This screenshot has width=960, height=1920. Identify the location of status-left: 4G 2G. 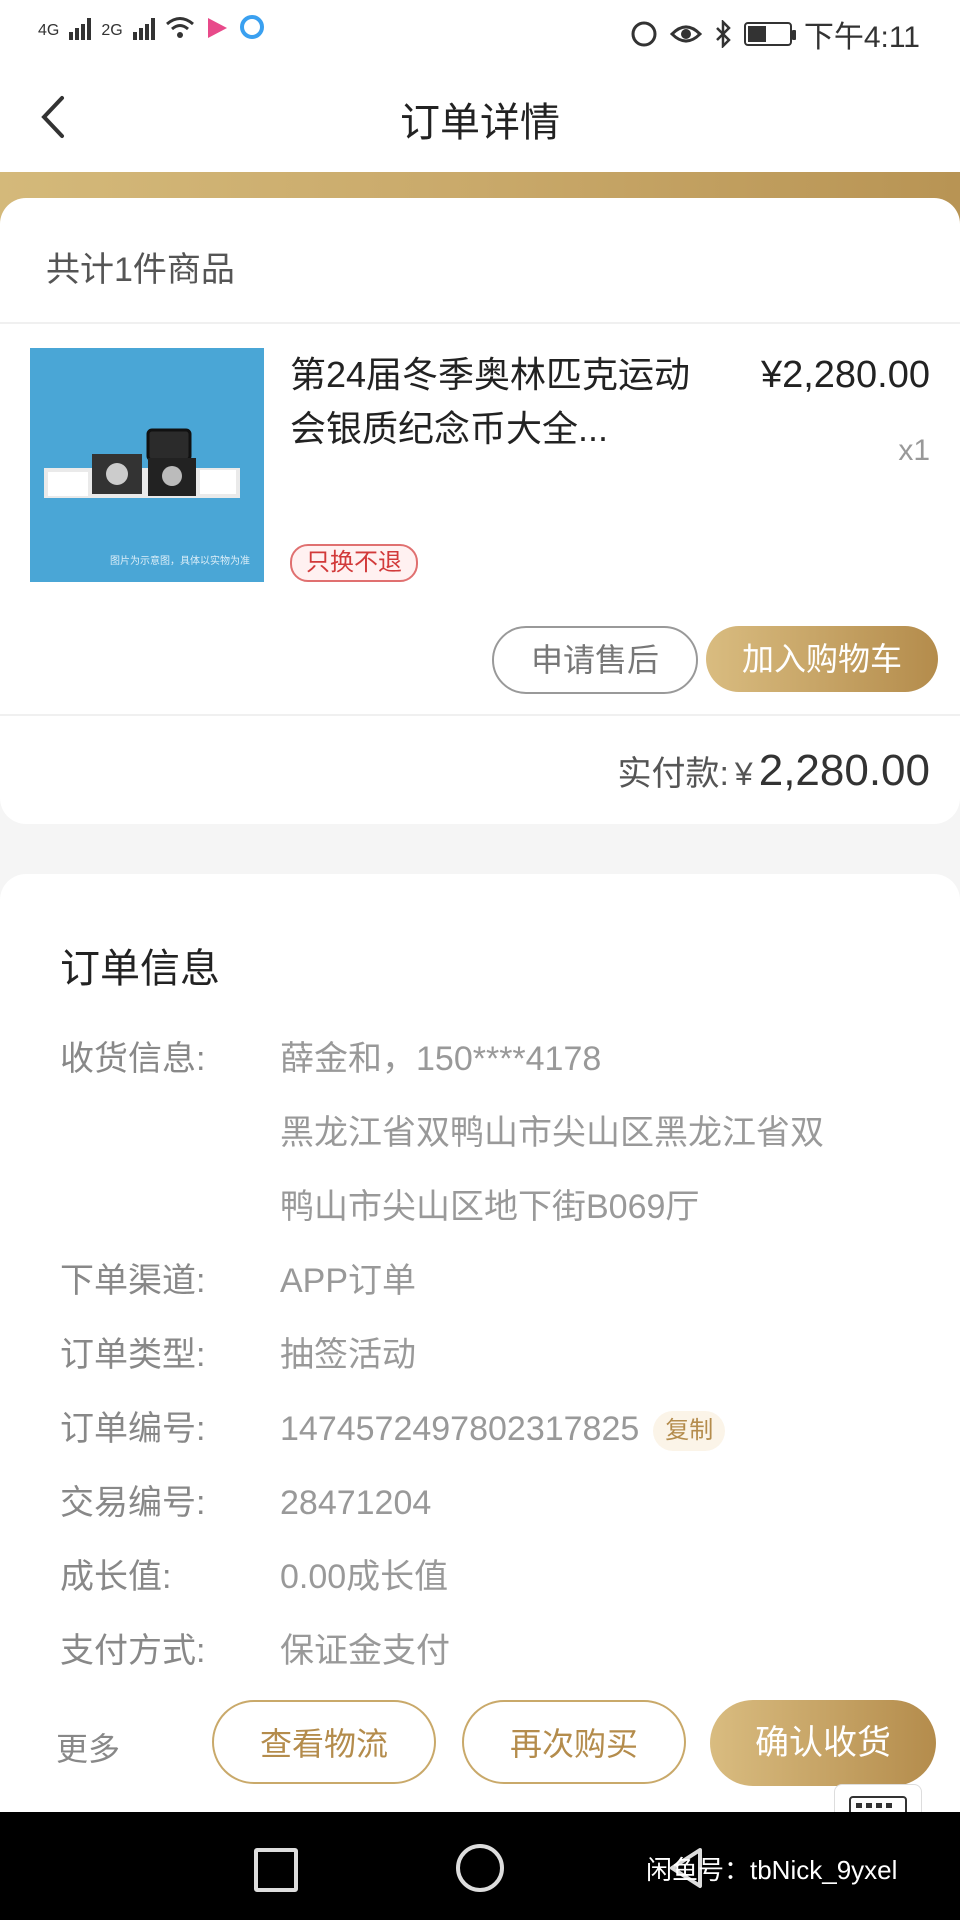
(151, 27).